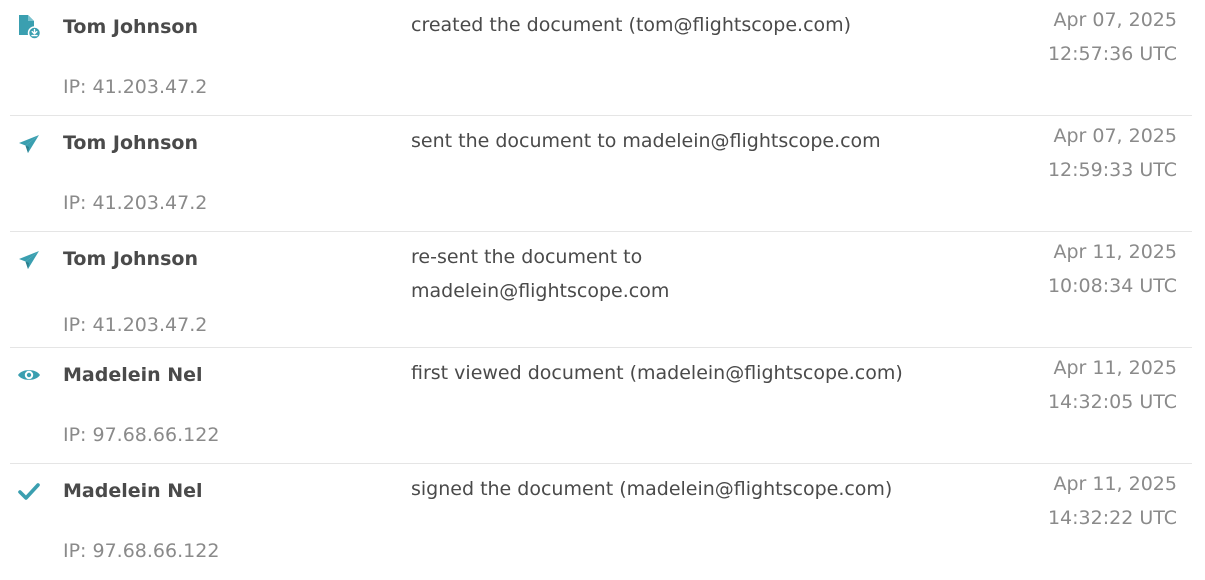 The width and height of the screenshot is (1205, 580). Describe the element at coordinates (1112, 170) in the screenshot. I see `event-time: 12:59:33 UTC` at that location.